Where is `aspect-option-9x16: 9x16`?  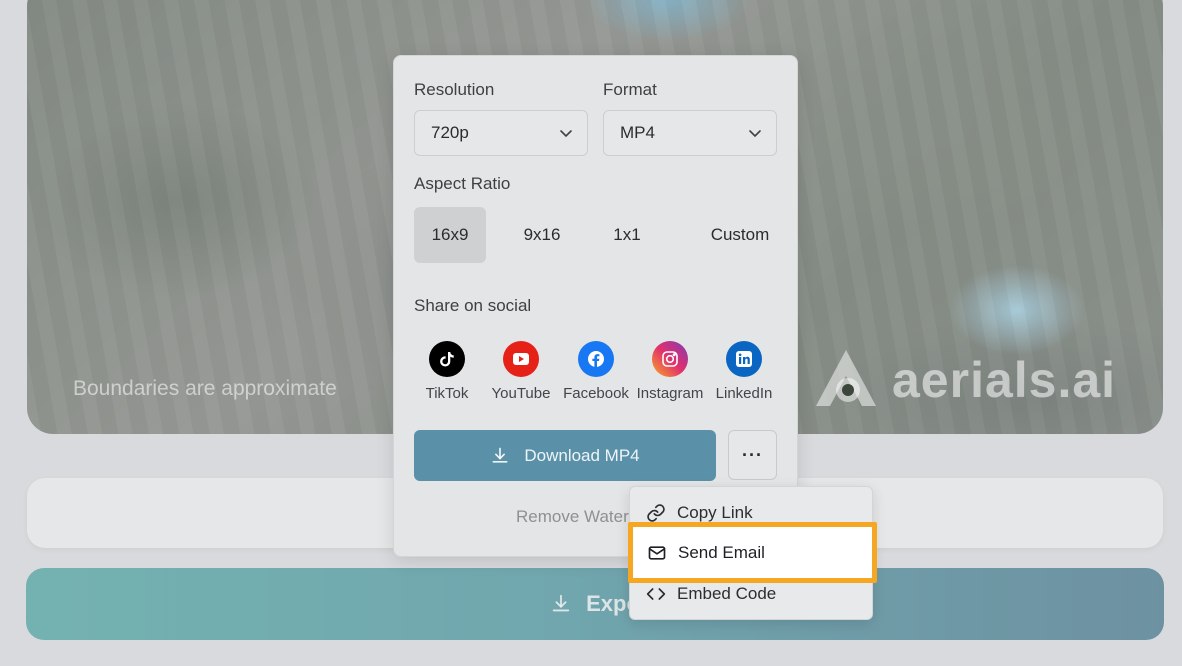 aspect-option-9x16: 9x16 is located at coordinates (542, 235).